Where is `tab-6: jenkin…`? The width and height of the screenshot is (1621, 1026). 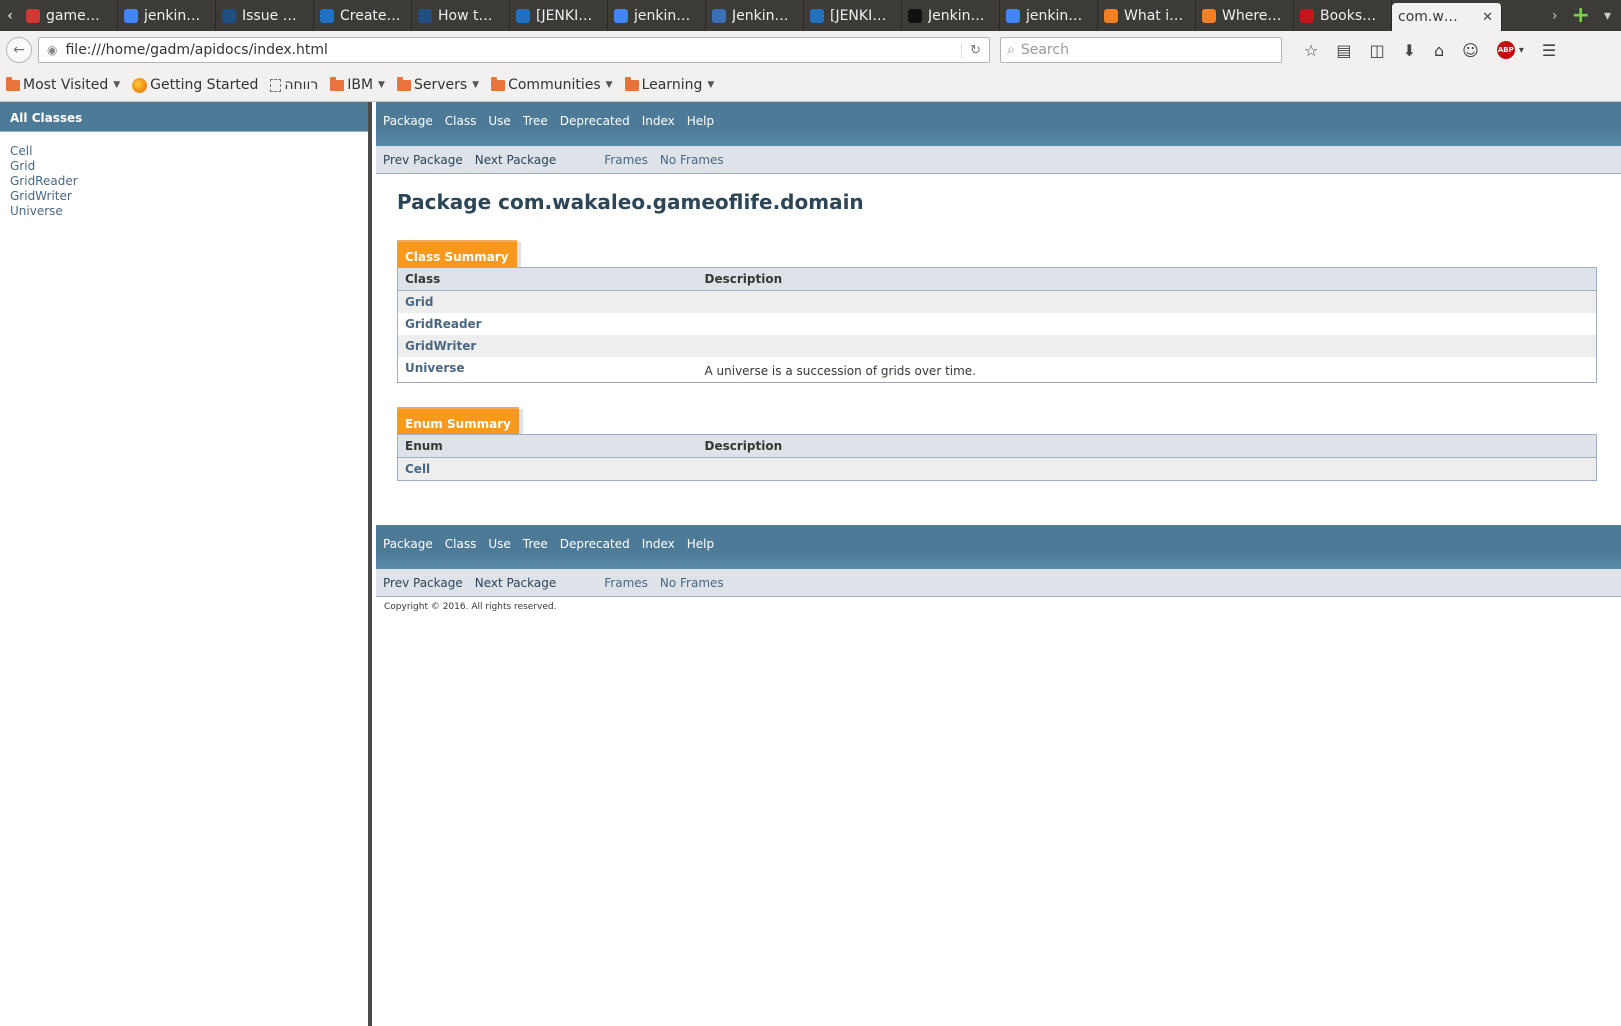
tab-6: jenkin… is located at coordinates (657, 15).